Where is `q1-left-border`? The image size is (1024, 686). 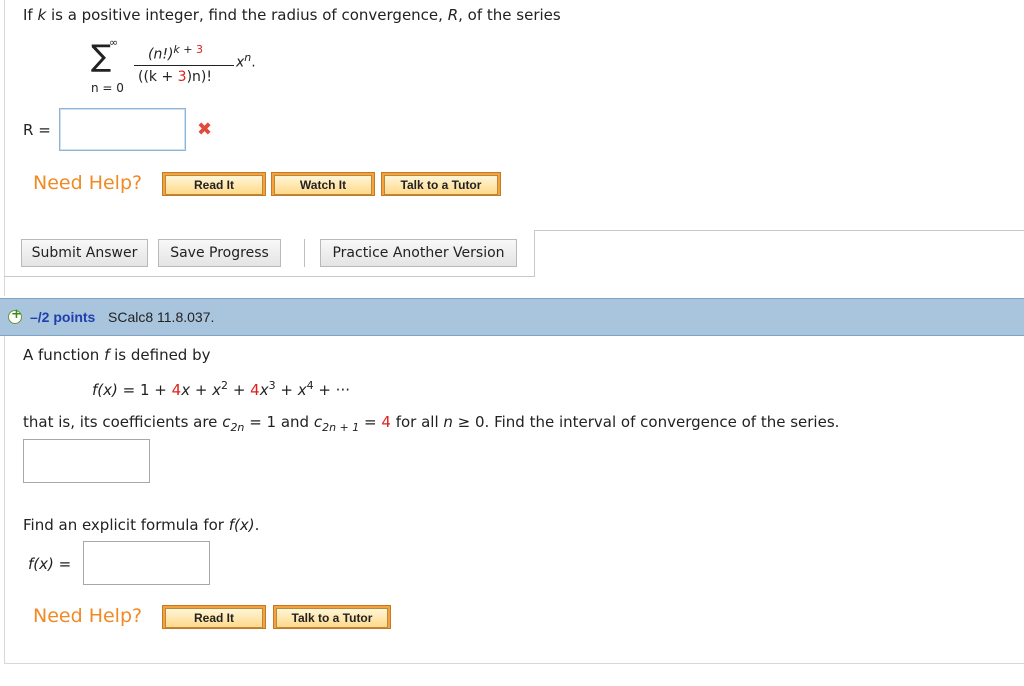 q1-left-border is located at coordinates (4, 148).